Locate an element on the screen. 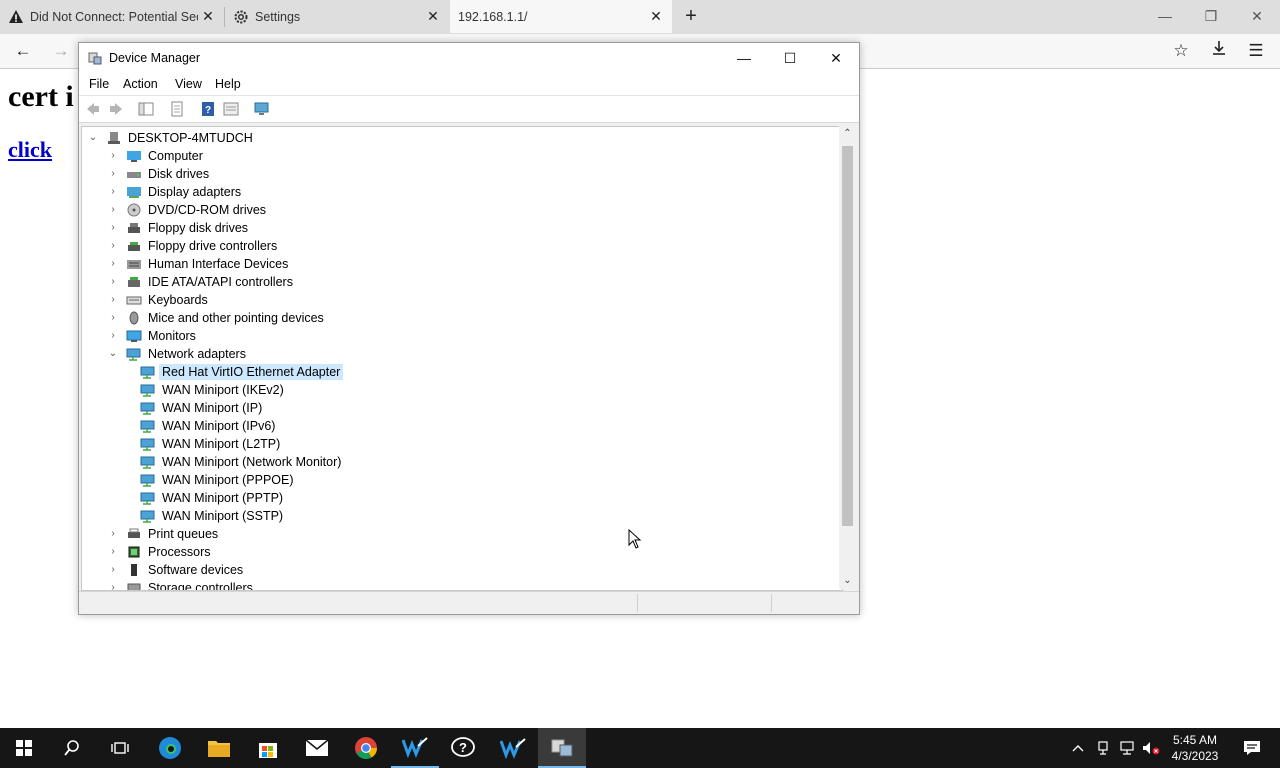 The width and height of the screenshot is (1280, 768). chrome-icon is located at coordinates (366, 748).